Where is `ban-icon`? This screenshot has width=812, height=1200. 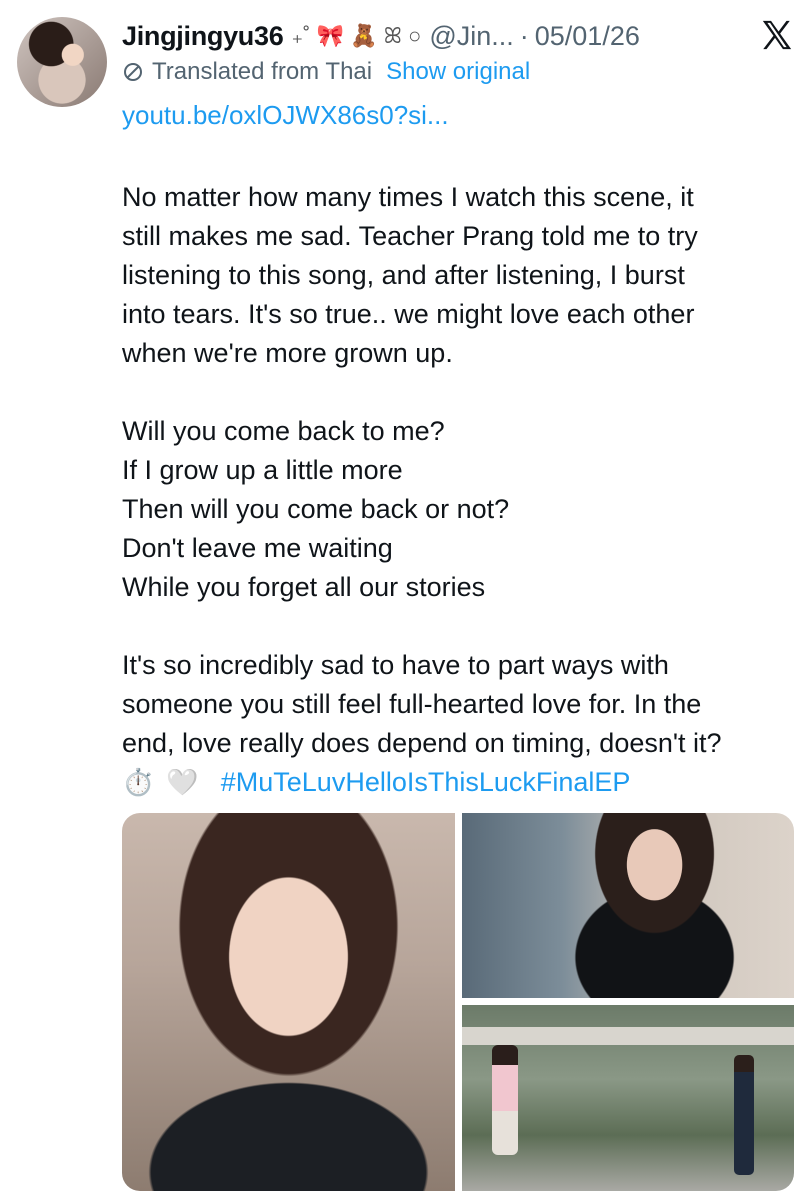
ban-icon is located at coordinates (133, 72).